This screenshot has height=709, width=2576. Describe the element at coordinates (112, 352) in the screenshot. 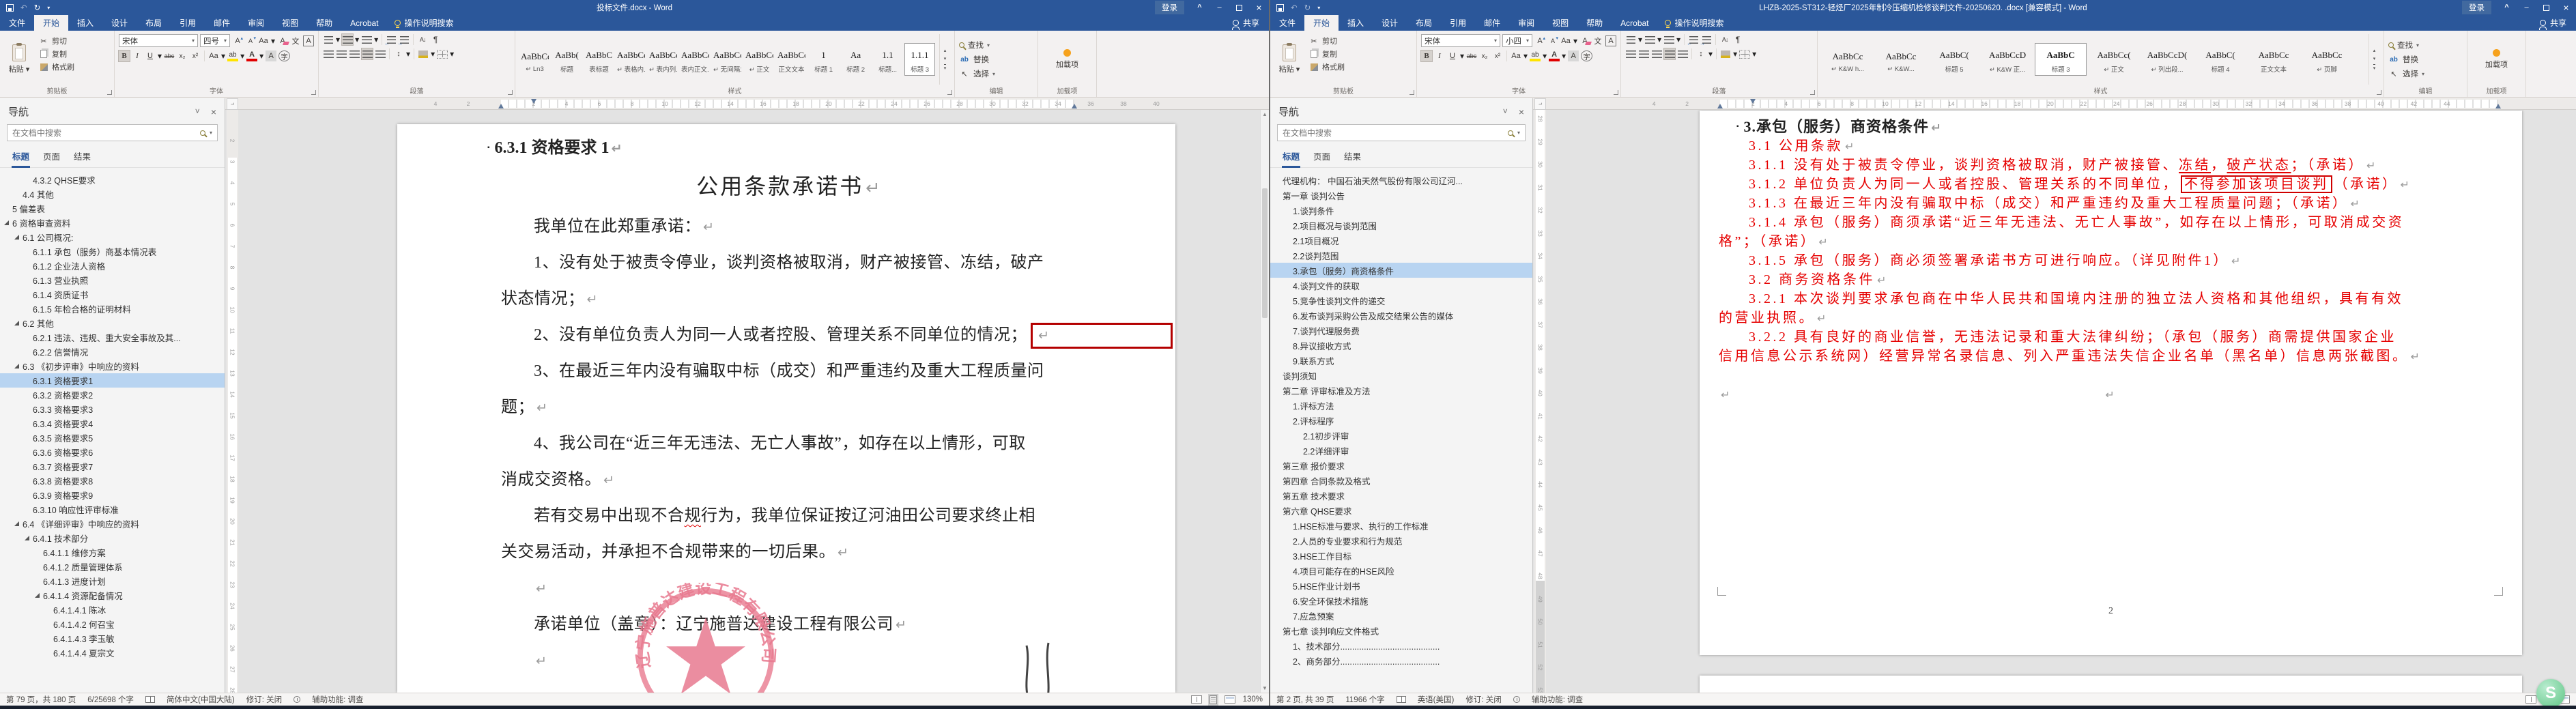

I see `nav-heading-item: 6.2.2 信誉情况` at that location.